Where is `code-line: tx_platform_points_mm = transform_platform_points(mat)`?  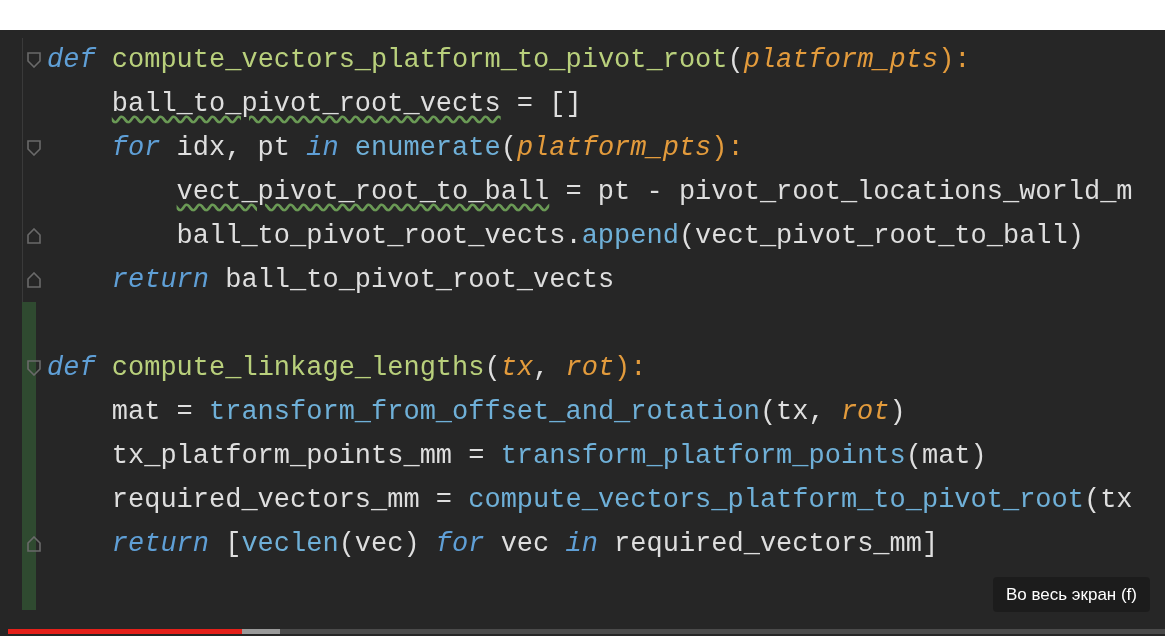 code-line: tx_platform_points_mm = transform_platform_points(mat) is located at coordinates (549, 456).